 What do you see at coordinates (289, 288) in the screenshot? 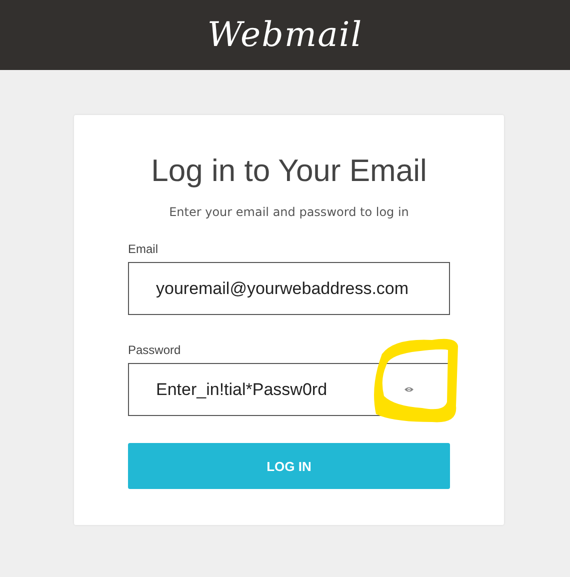
I see `email-field: youremail@yourwebaddress.com` at bounding box center [289, 288].